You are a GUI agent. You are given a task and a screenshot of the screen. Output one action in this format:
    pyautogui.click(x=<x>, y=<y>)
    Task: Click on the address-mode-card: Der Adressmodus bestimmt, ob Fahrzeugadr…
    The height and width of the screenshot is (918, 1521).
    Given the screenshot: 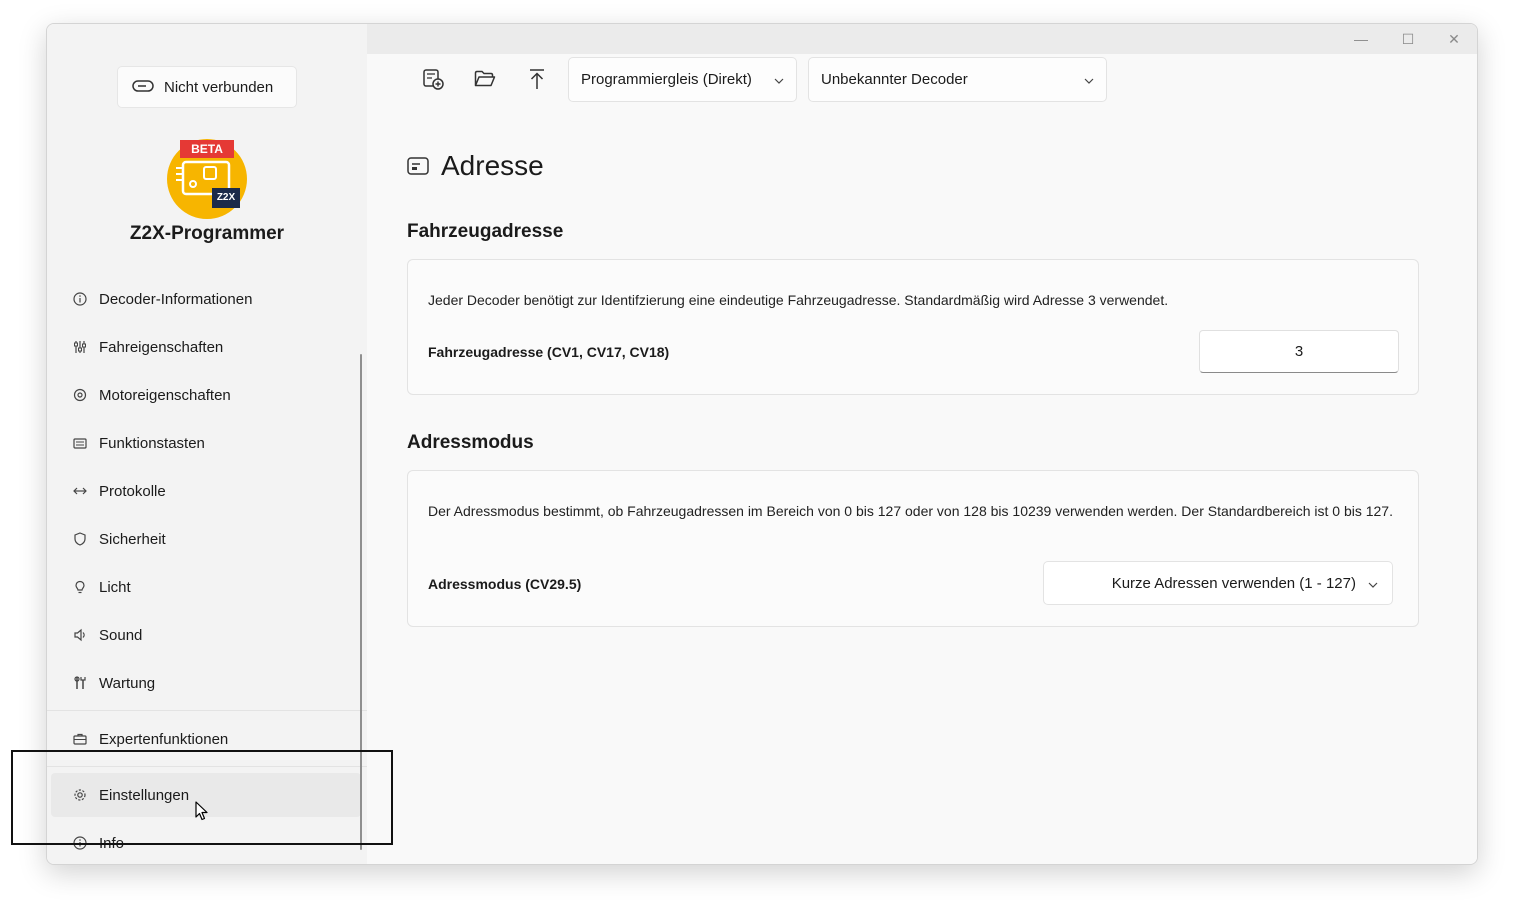 What is the action you would take?
    pyautogui.click(x=913, y=548)
    